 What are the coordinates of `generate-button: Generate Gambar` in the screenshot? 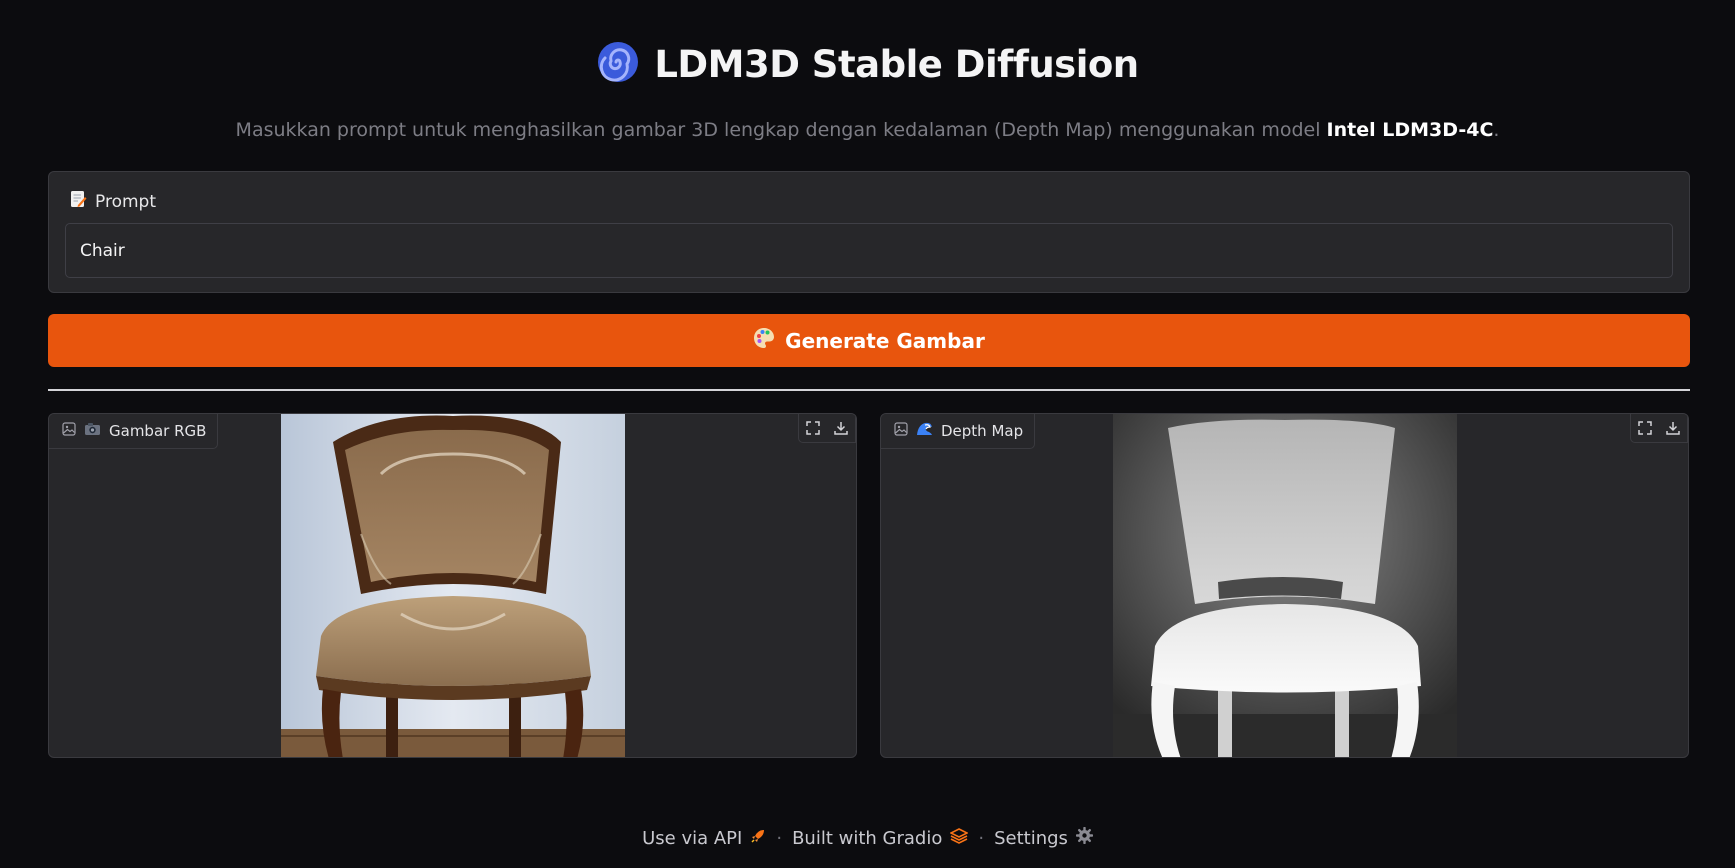 It's located at (869, 340).